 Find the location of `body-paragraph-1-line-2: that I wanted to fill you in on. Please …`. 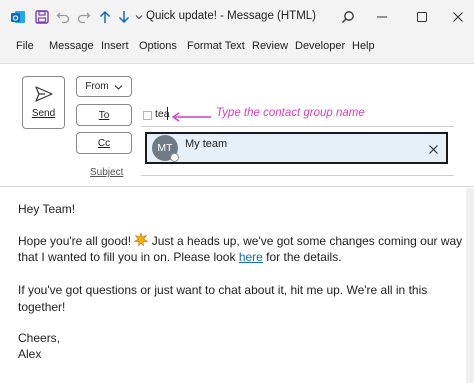

body-paragraph-1-line-2: that I wanted to fill you in on. Please … is located at coordinates (180, 257).